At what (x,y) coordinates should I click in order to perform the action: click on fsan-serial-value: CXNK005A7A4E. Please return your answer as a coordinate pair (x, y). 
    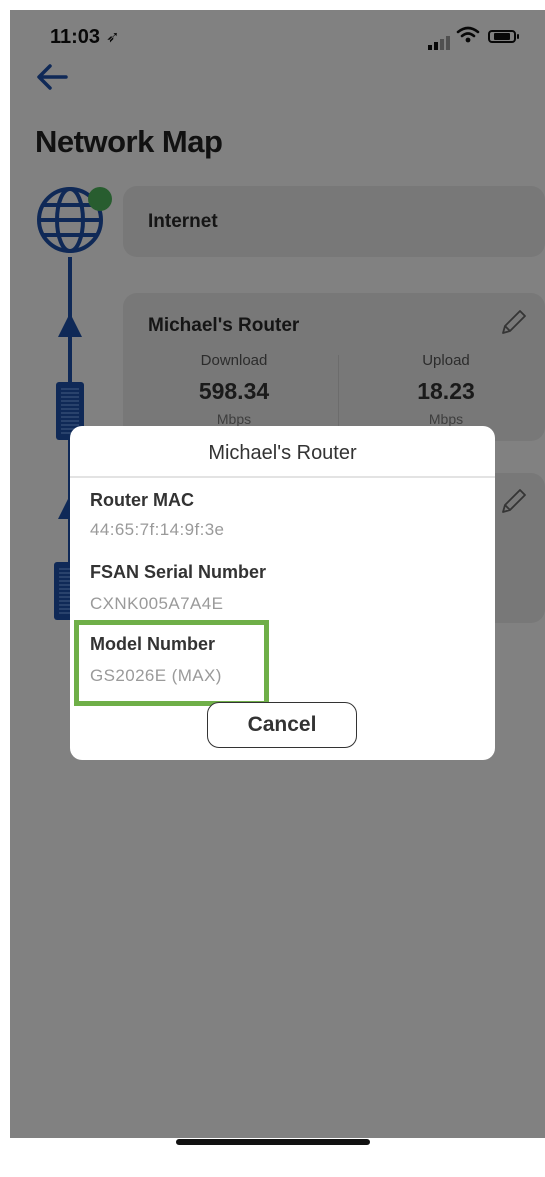
    Looking at the image, I should click on (157, 603).